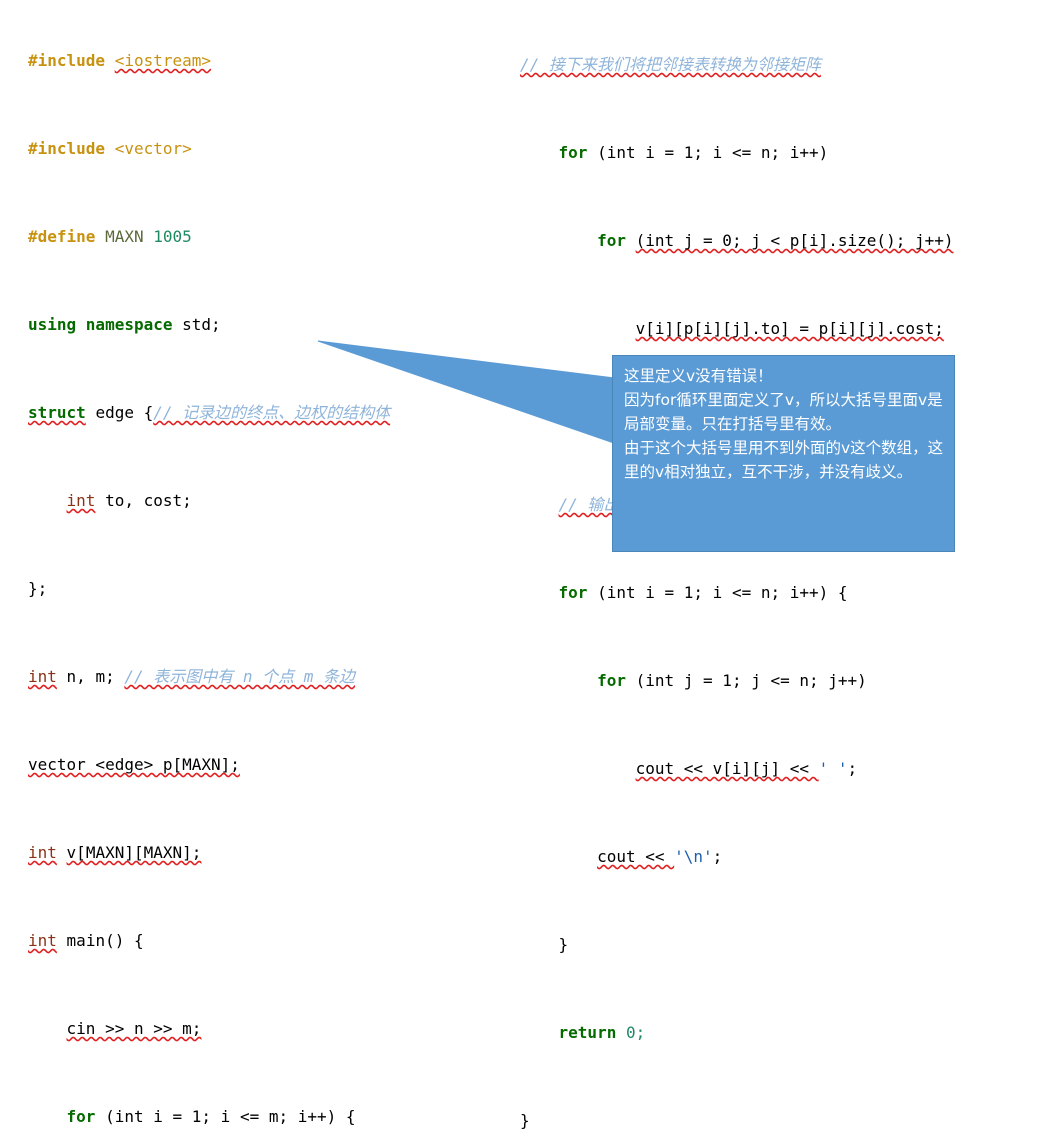 Image resolution: width=1062 pixels, height=1134 pixels. What do you see at coordinates (153, 148) in the screenshot?
I see `header-vector: <vector>` at bounding box center [153, 148].